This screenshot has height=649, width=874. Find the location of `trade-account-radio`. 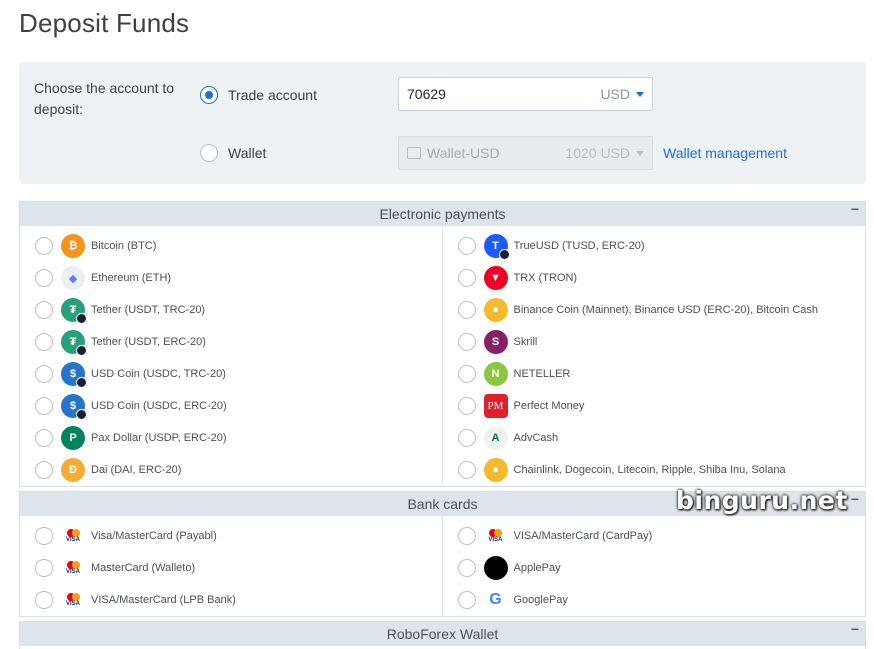

trade-account-radio is located at coordinates (209, 95).